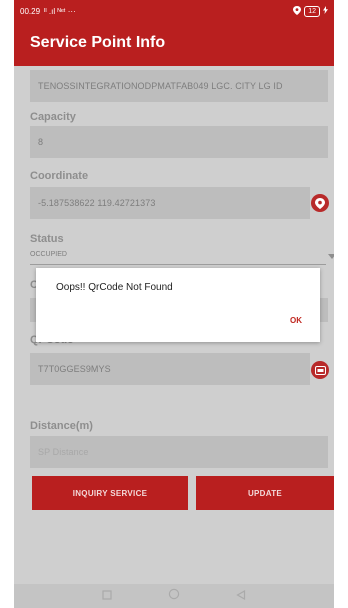 The image size is (348, 608). Describe the element at coordinates (170, 369) in the screenshot. I see `qr-code-field: T7T0GGES9MYS` at that location.